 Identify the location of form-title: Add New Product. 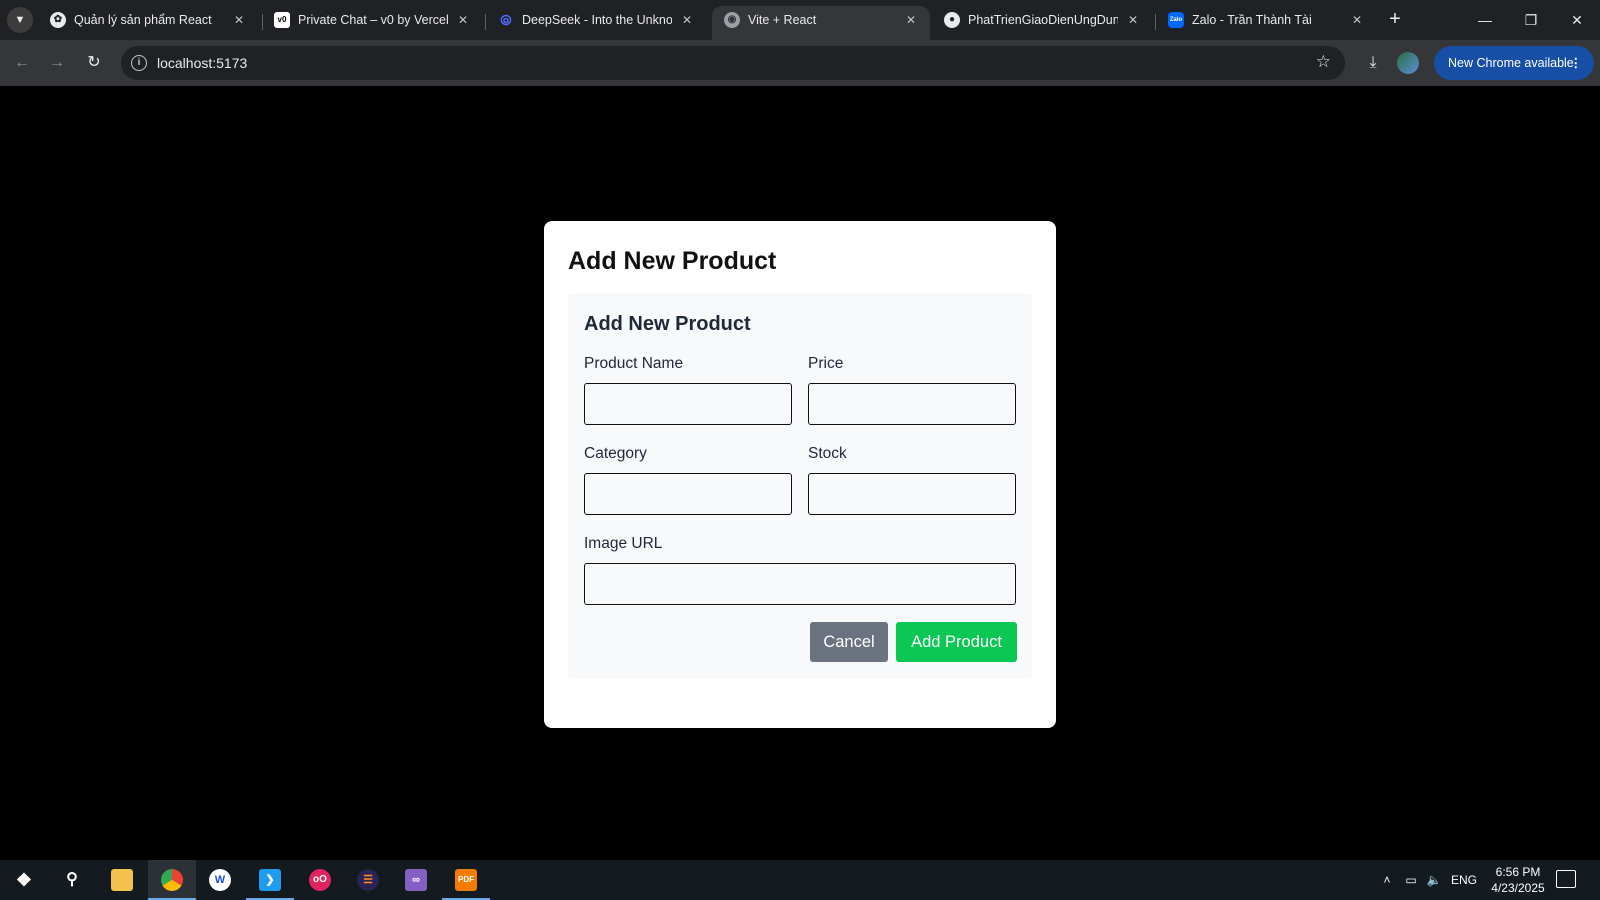
(667, 324).